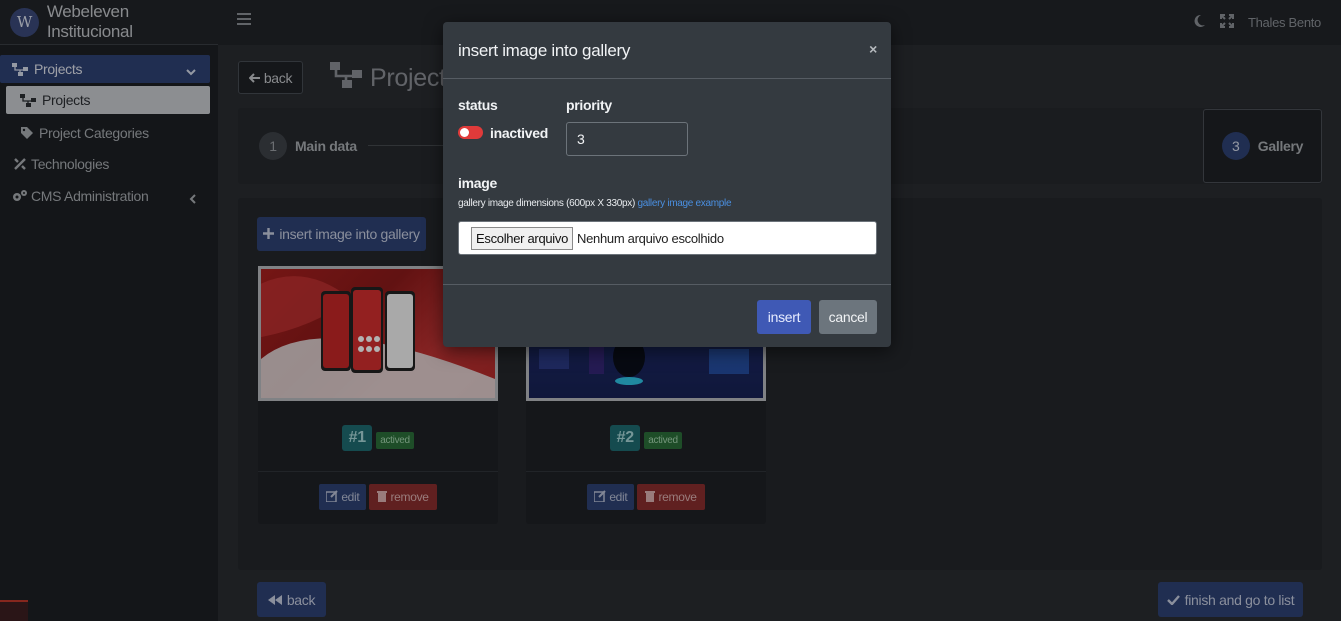 This screenshot has width=1341, height=621. Describe the element at coordinates (650, 238) in the screenshot. I see `file-status: Nenhum arquivo escolhido` at that location.